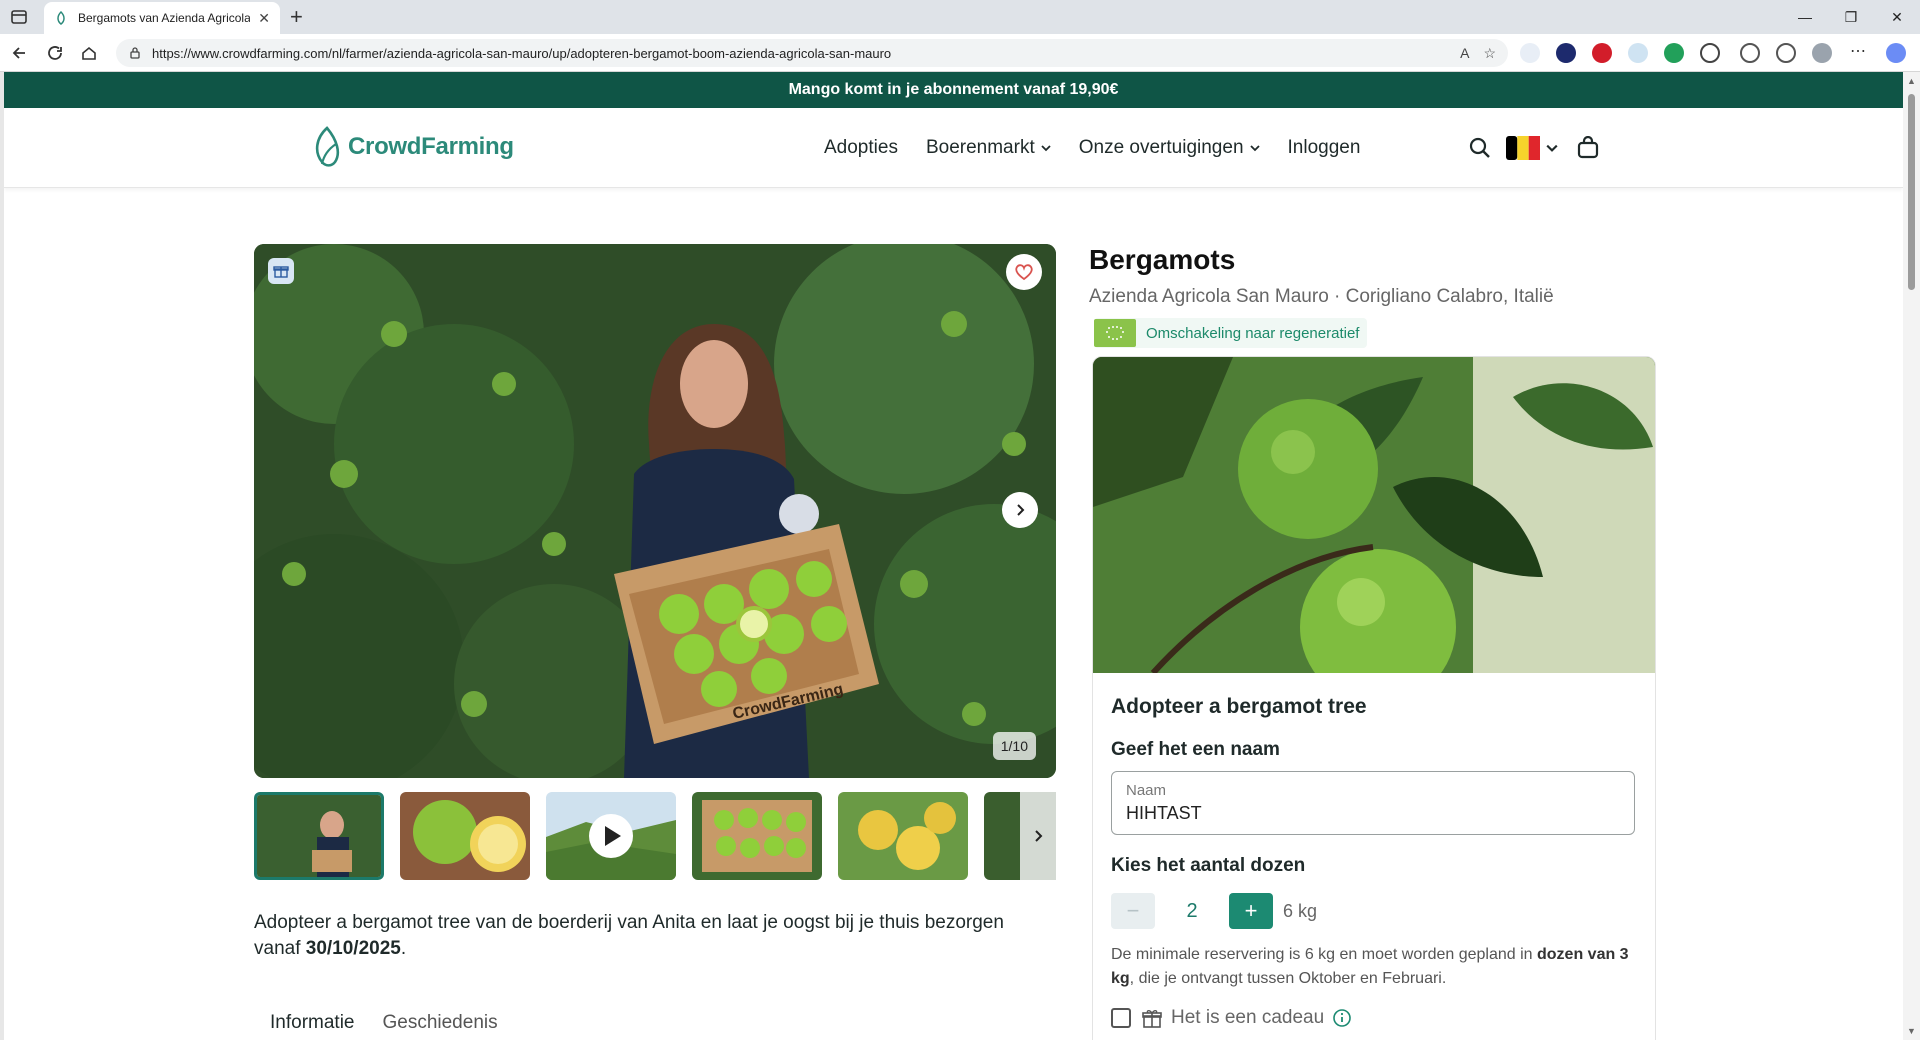  I want to click on heart-icon, so click(1024, 272).